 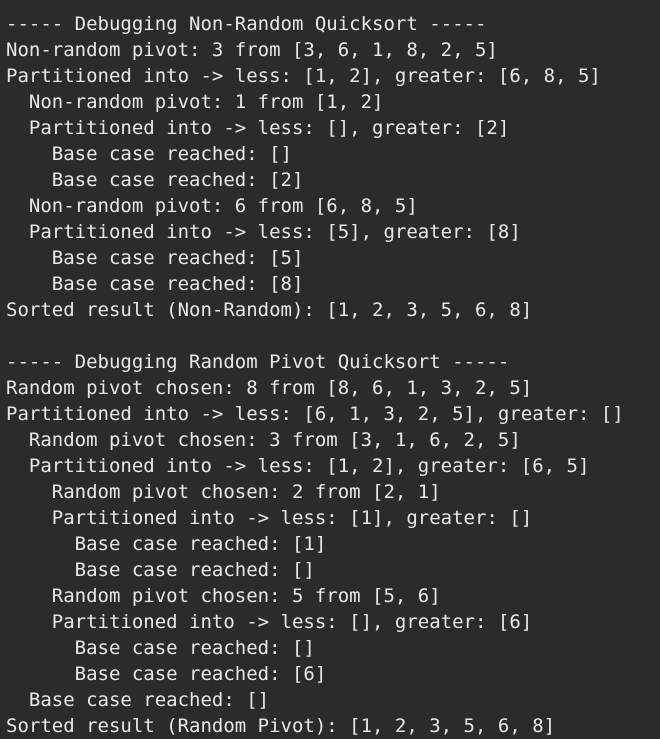 I want to click on console-line: Non-random pivot: 6 from [6, 8, 5], so click(x=212, y=206).